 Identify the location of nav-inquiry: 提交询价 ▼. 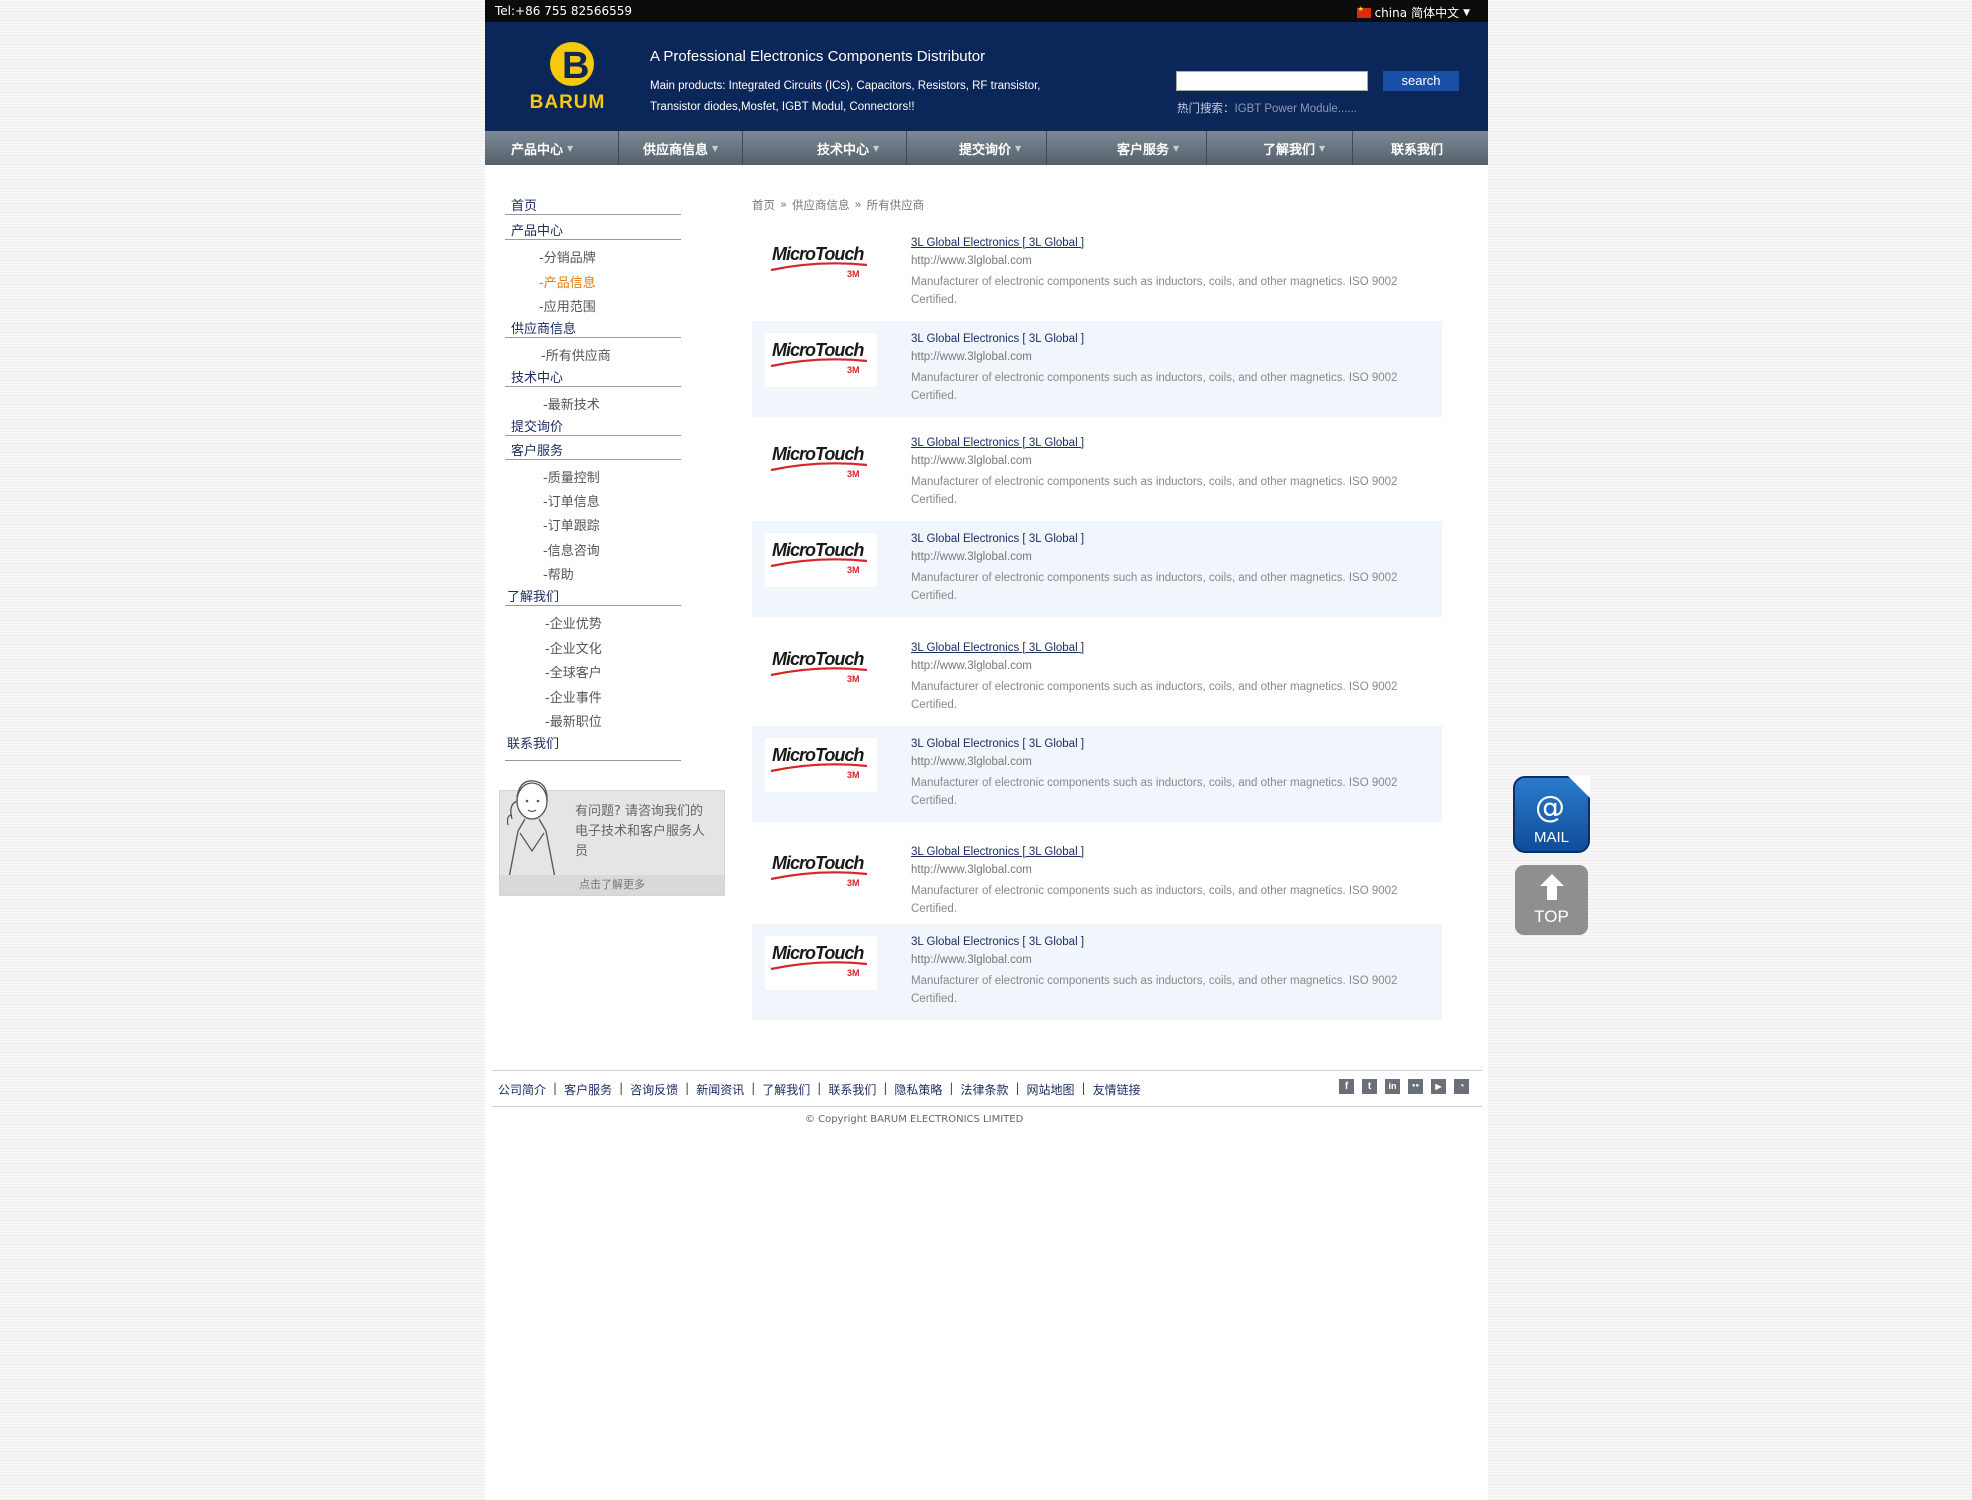
(977, 148).